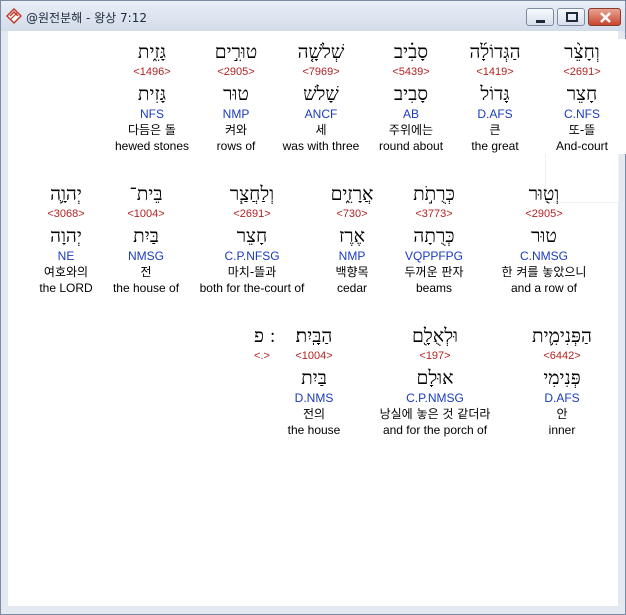 The width and height of the screenshot is (626, 615). Describe the element at coordinates (236, 130) in the screenshot. I see `korean-gloss: 켜와` at that location.